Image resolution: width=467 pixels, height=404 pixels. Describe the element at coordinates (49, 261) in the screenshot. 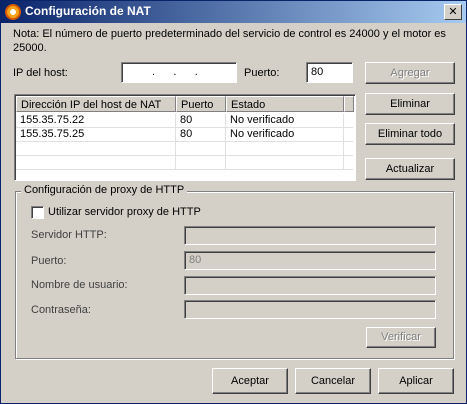

I see `proxy-port-label: Puerto:` at that location.